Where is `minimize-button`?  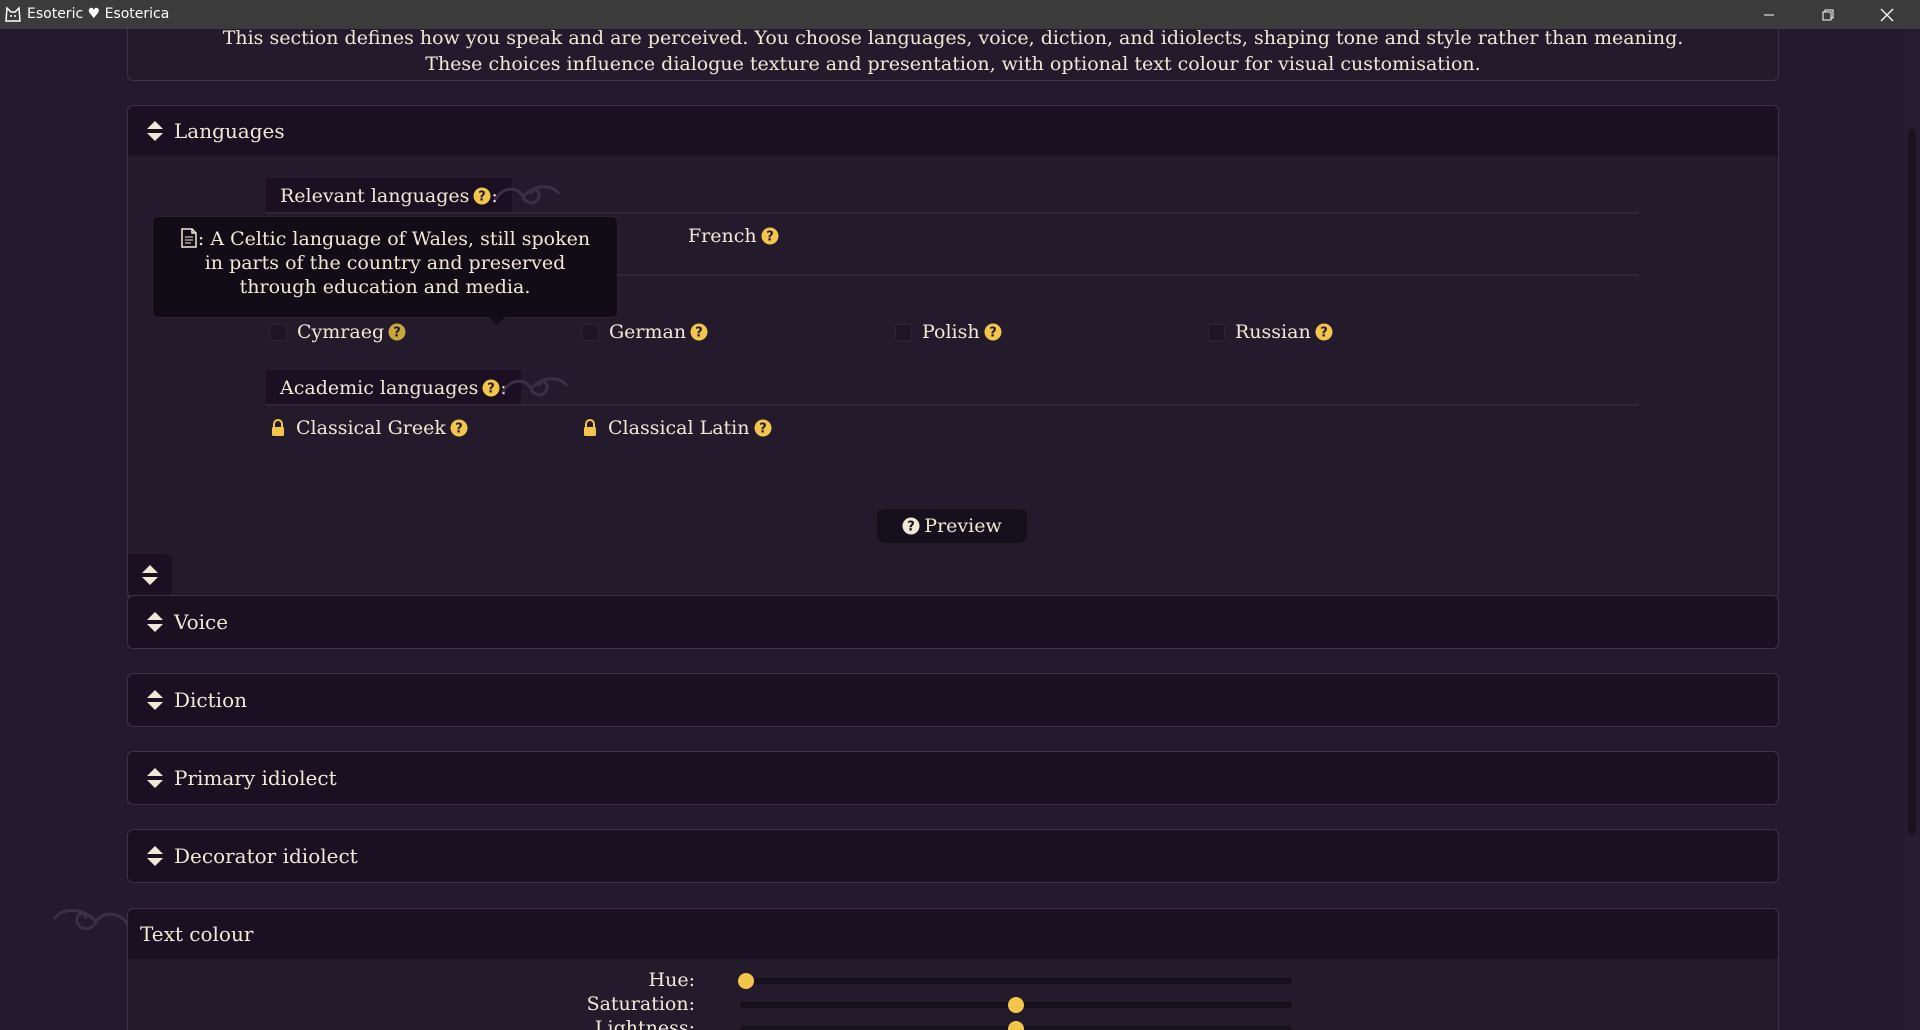
minimize-button is located at coordinates (1769, 14).